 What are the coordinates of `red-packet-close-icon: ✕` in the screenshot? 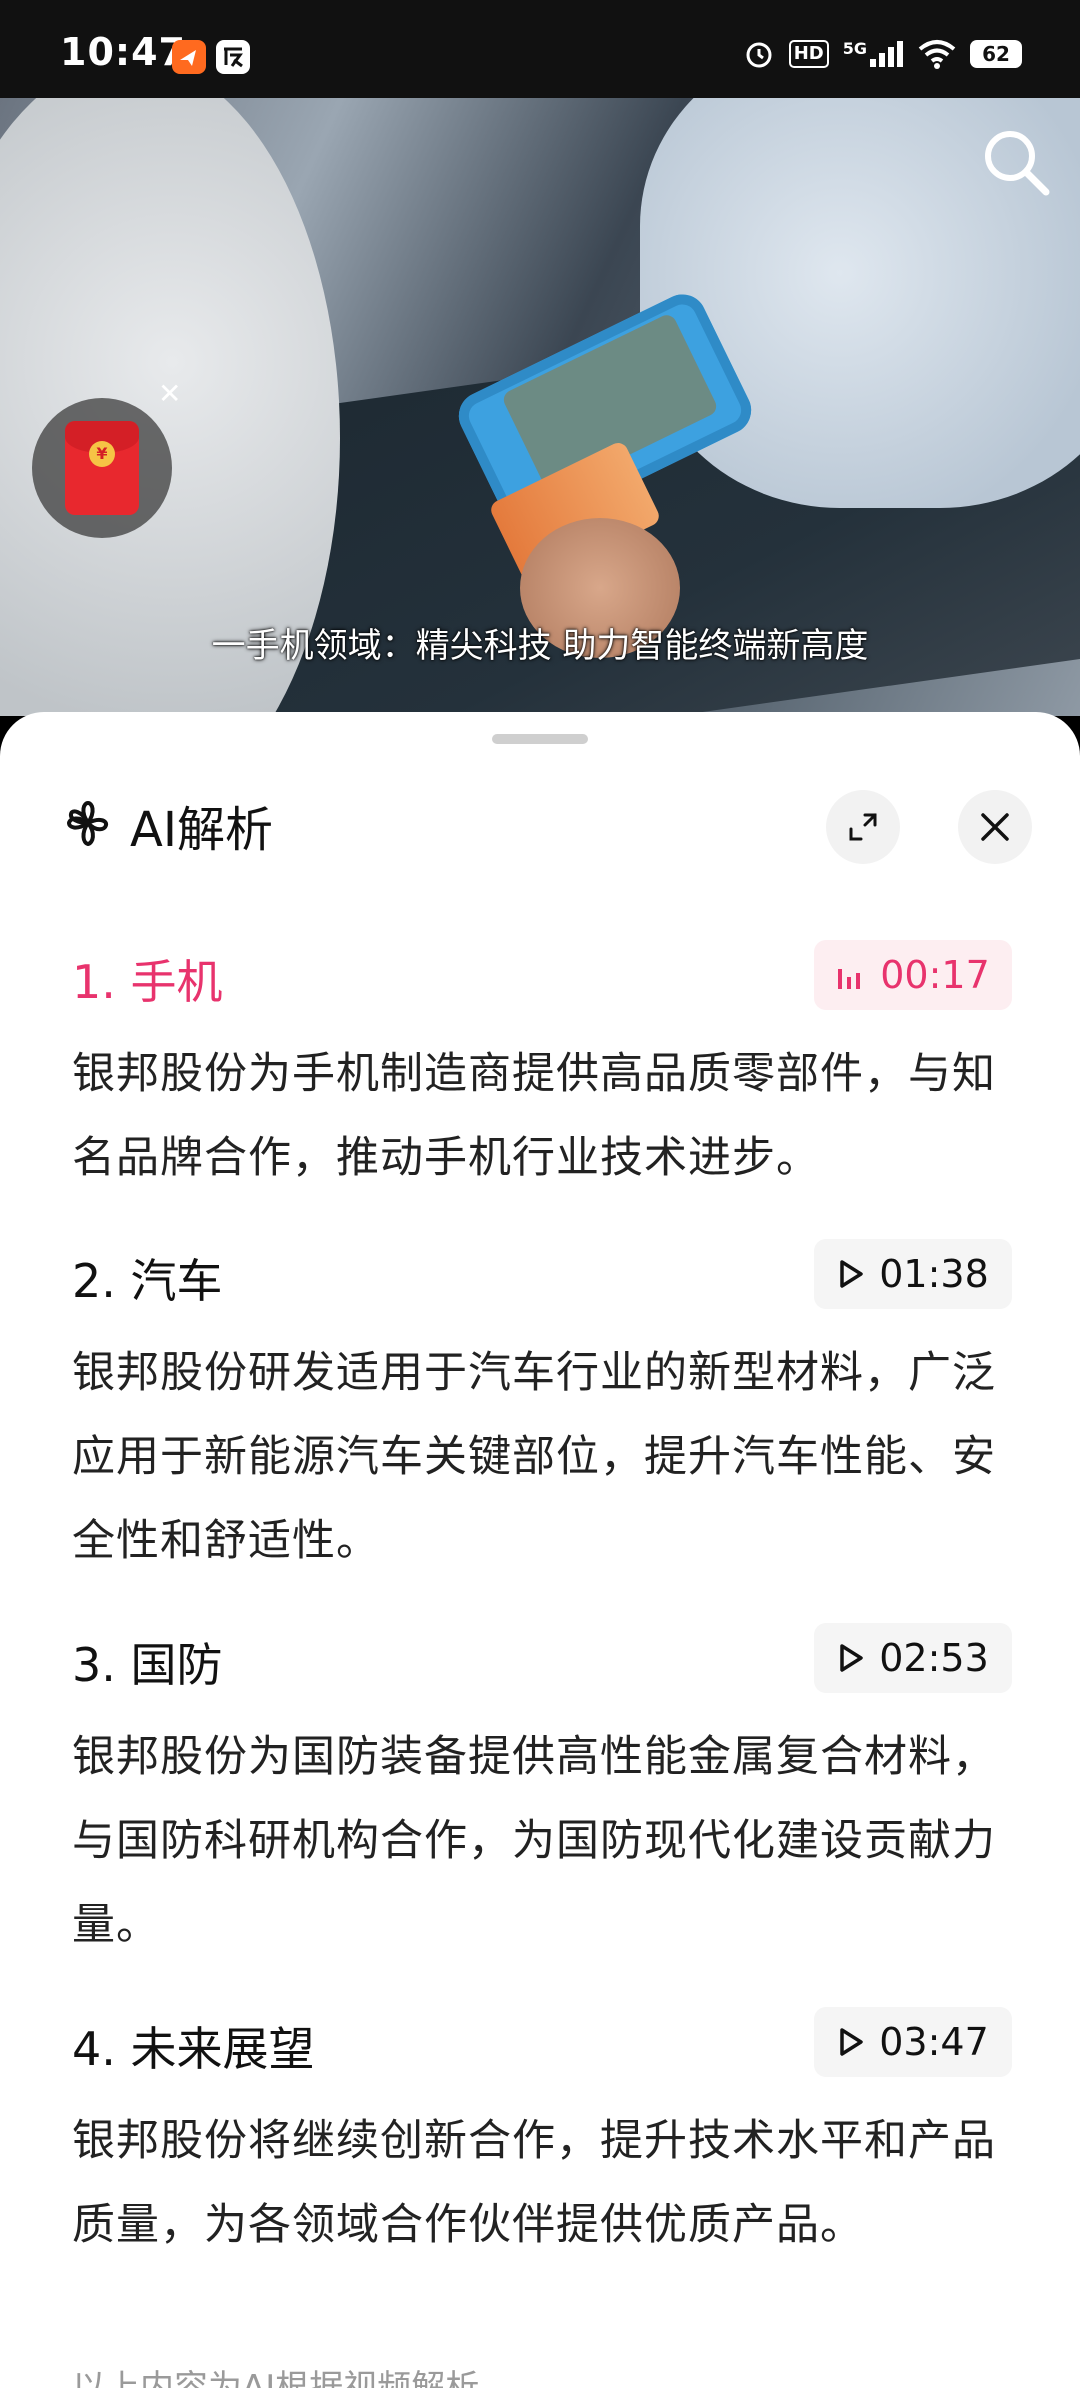 It's located at (169, 394).